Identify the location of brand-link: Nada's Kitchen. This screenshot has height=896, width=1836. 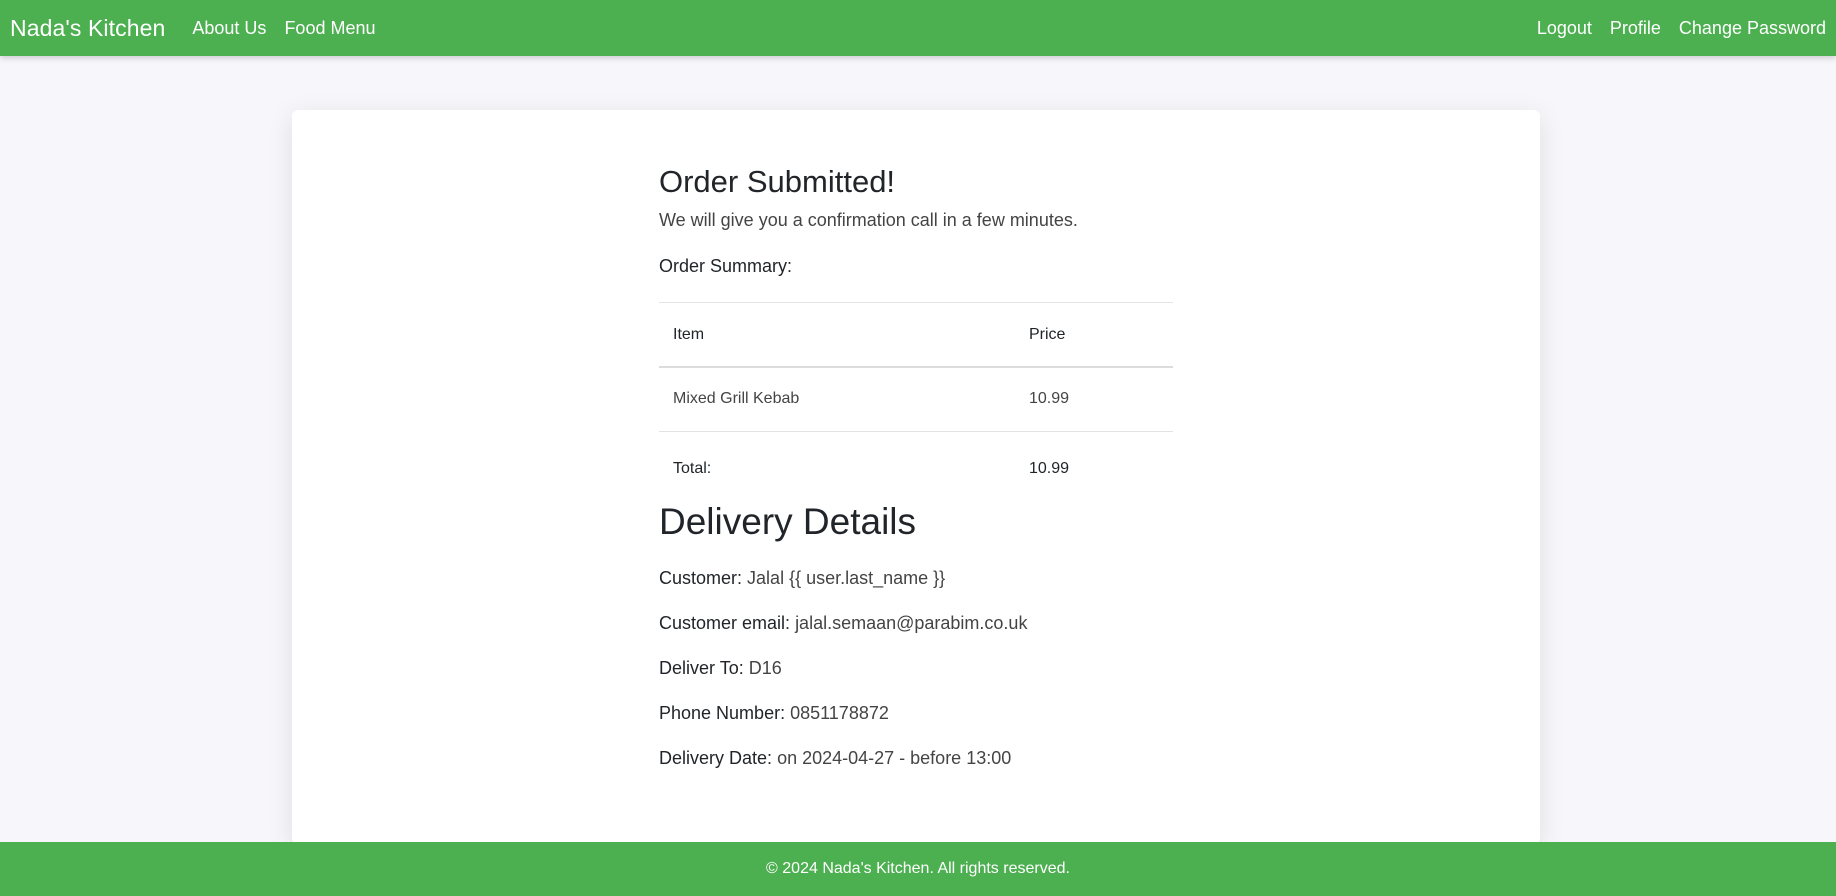
(87, 28).